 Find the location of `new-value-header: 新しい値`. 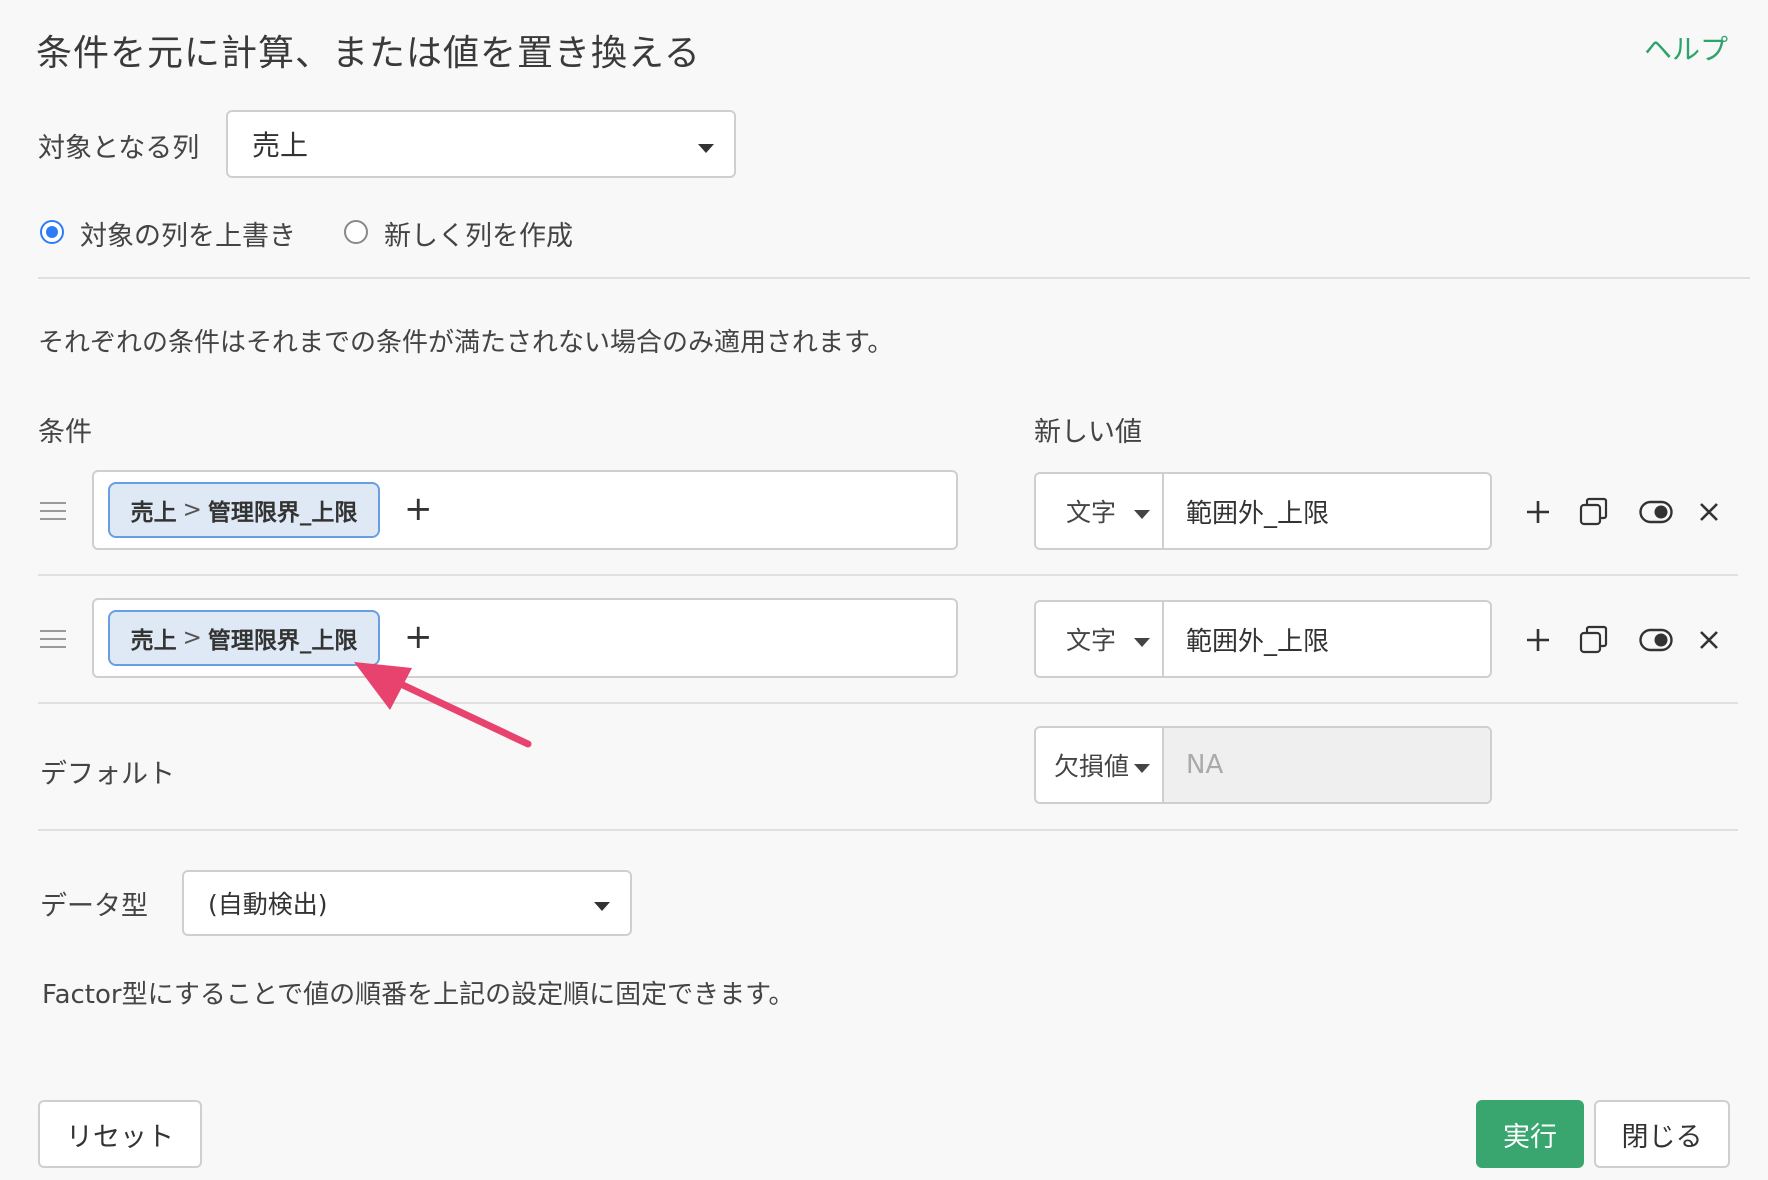

new-value-header: 新しい値 is located at coordinates (1088, 432).